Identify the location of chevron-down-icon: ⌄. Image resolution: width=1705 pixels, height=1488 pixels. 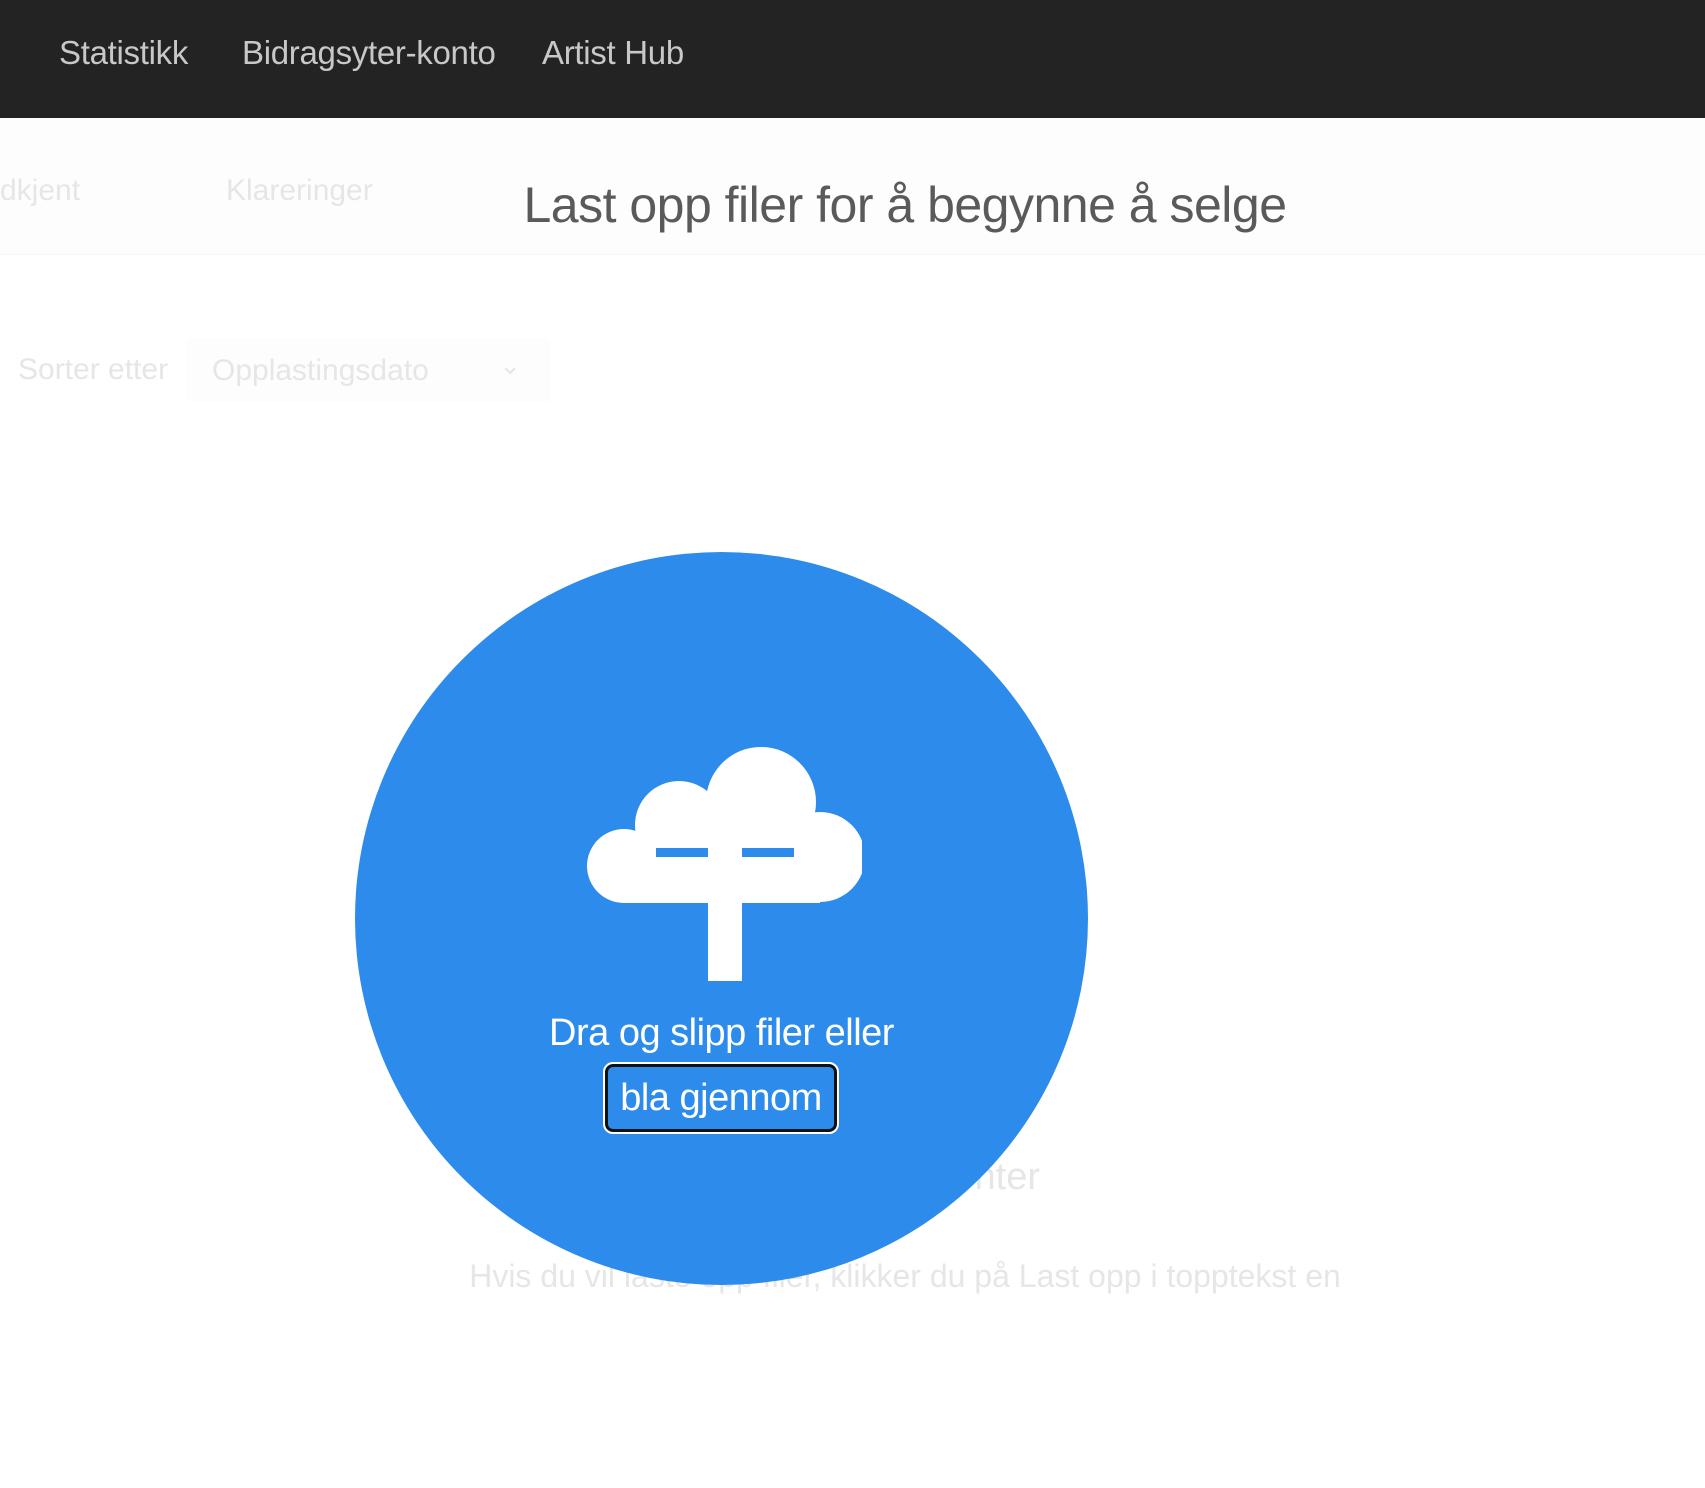
(510, 365).